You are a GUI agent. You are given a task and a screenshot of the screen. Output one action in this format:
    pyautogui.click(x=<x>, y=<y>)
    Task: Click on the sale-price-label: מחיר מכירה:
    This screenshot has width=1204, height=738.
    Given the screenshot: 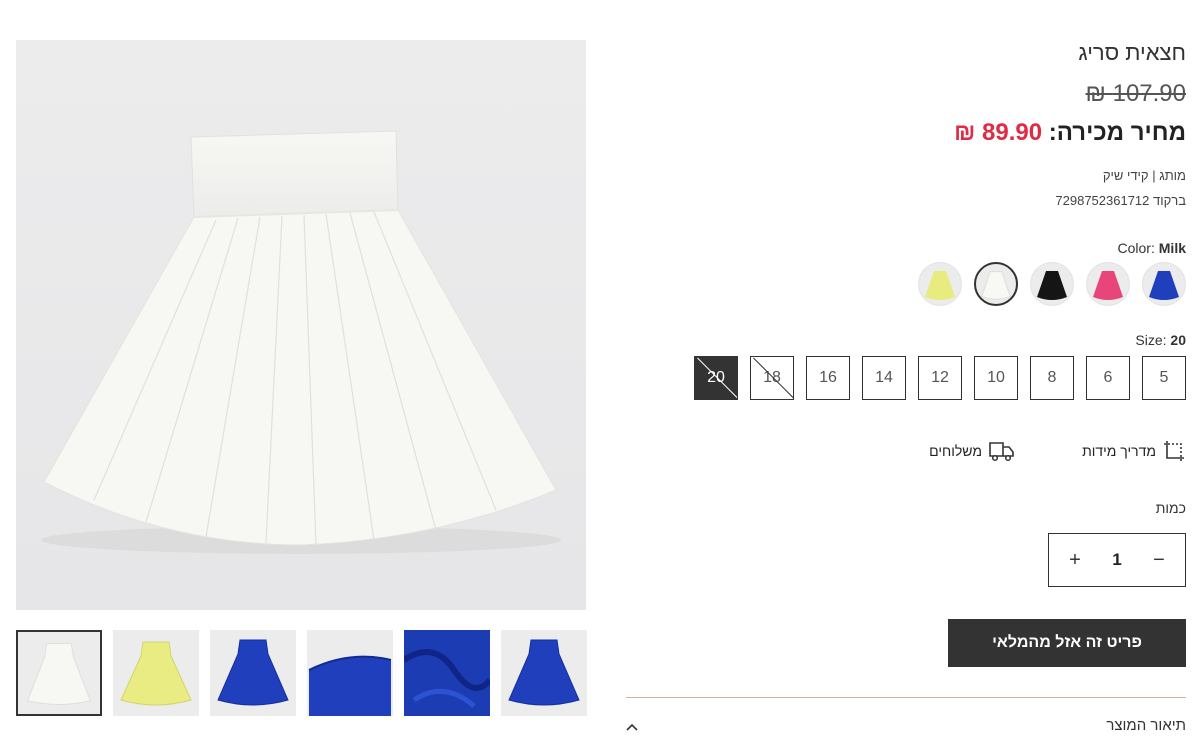 What is the action you would take?
    pyautogui.click(x=1117, y=132)
    